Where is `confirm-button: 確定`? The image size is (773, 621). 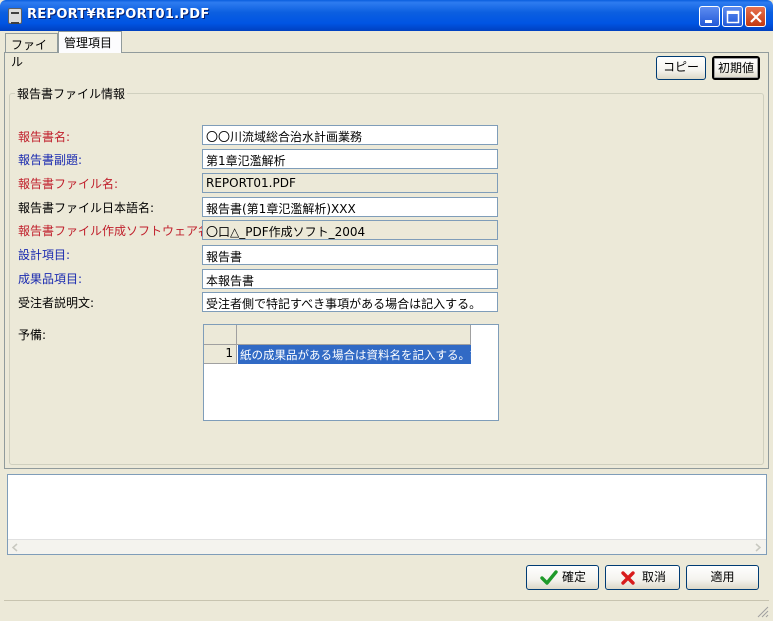
confirm-button: 確定 is located at coordinates (562, 577).